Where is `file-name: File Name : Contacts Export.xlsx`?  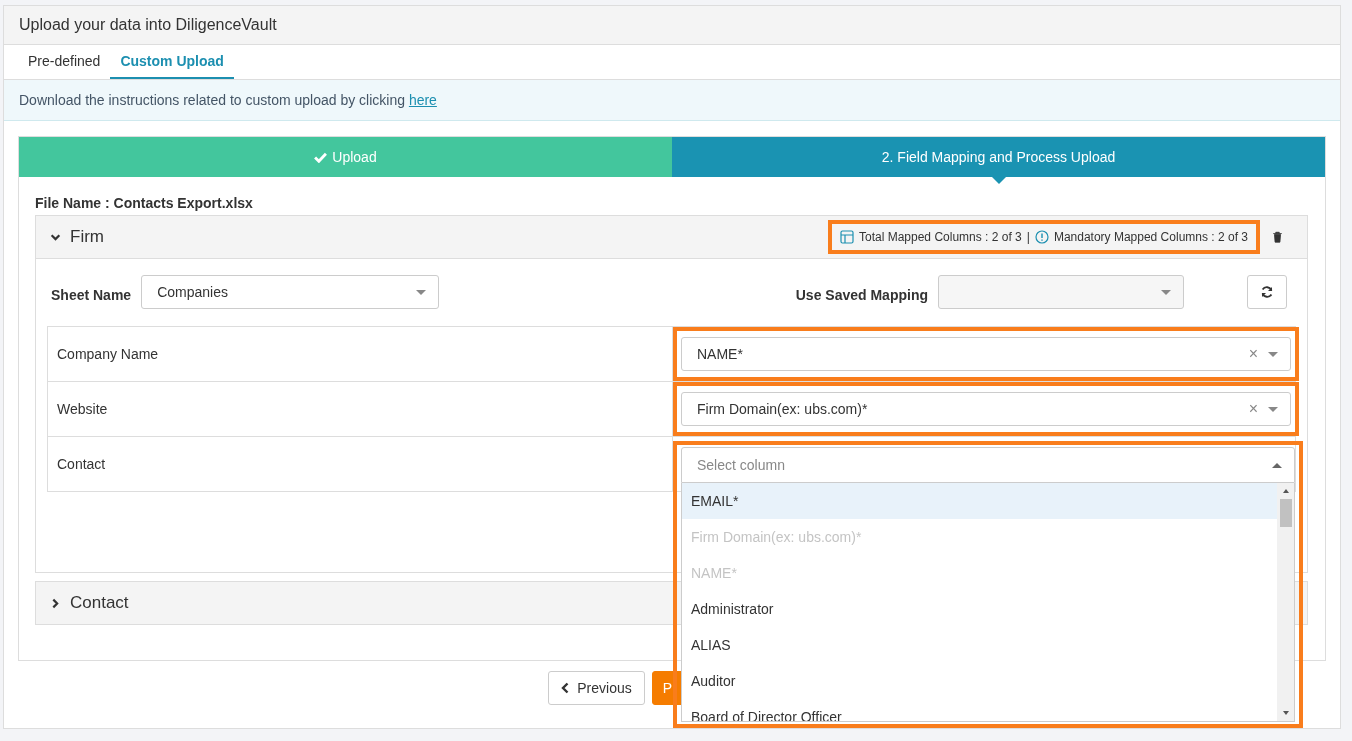
file-name: File Name : Contacts Export.xlsx is located at coordinates (144, 203).